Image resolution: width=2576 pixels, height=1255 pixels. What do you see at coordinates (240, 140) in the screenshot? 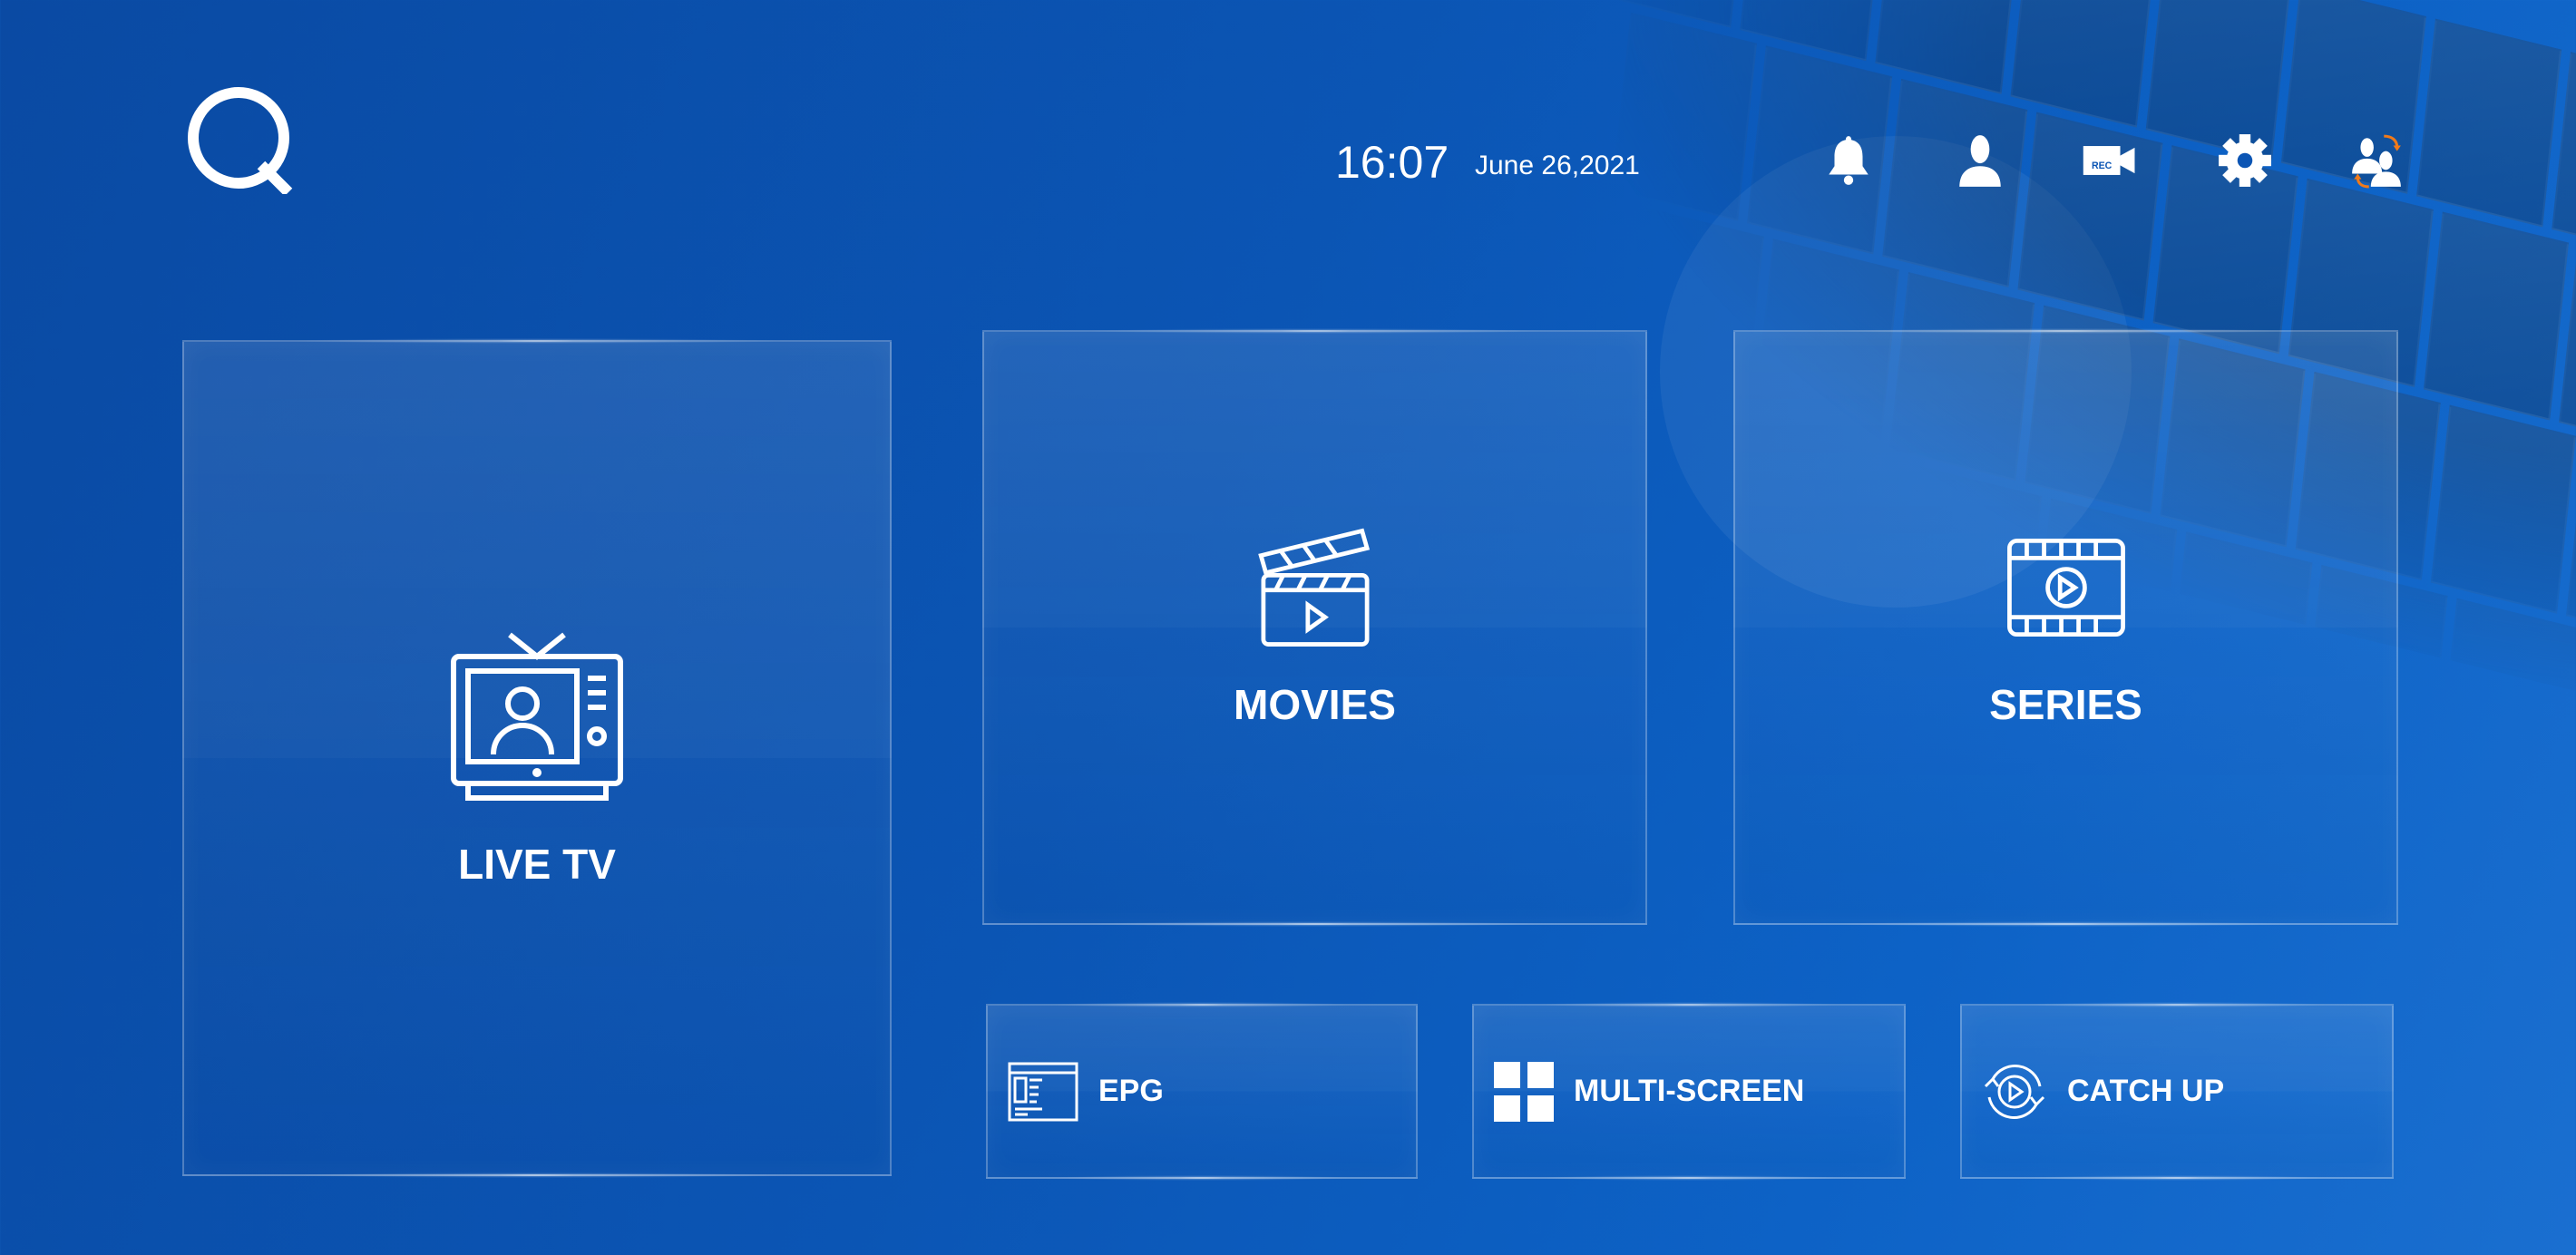
I see `app-logo` at bounding box center [240, 140].